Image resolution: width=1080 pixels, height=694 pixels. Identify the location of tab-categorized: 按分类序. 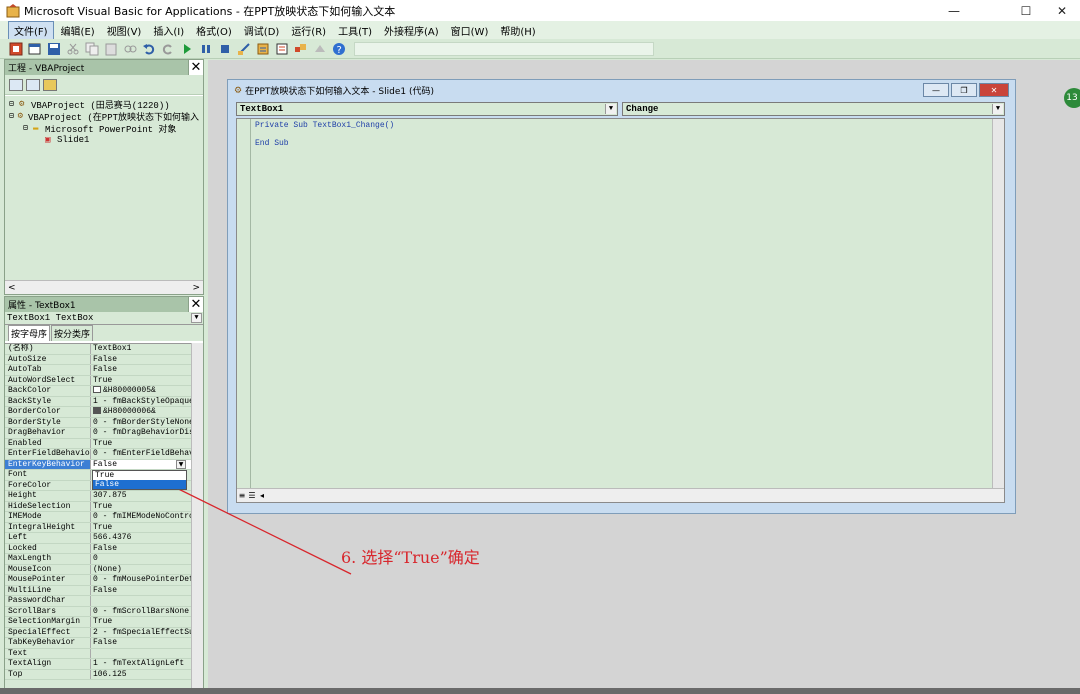
(72, 333).